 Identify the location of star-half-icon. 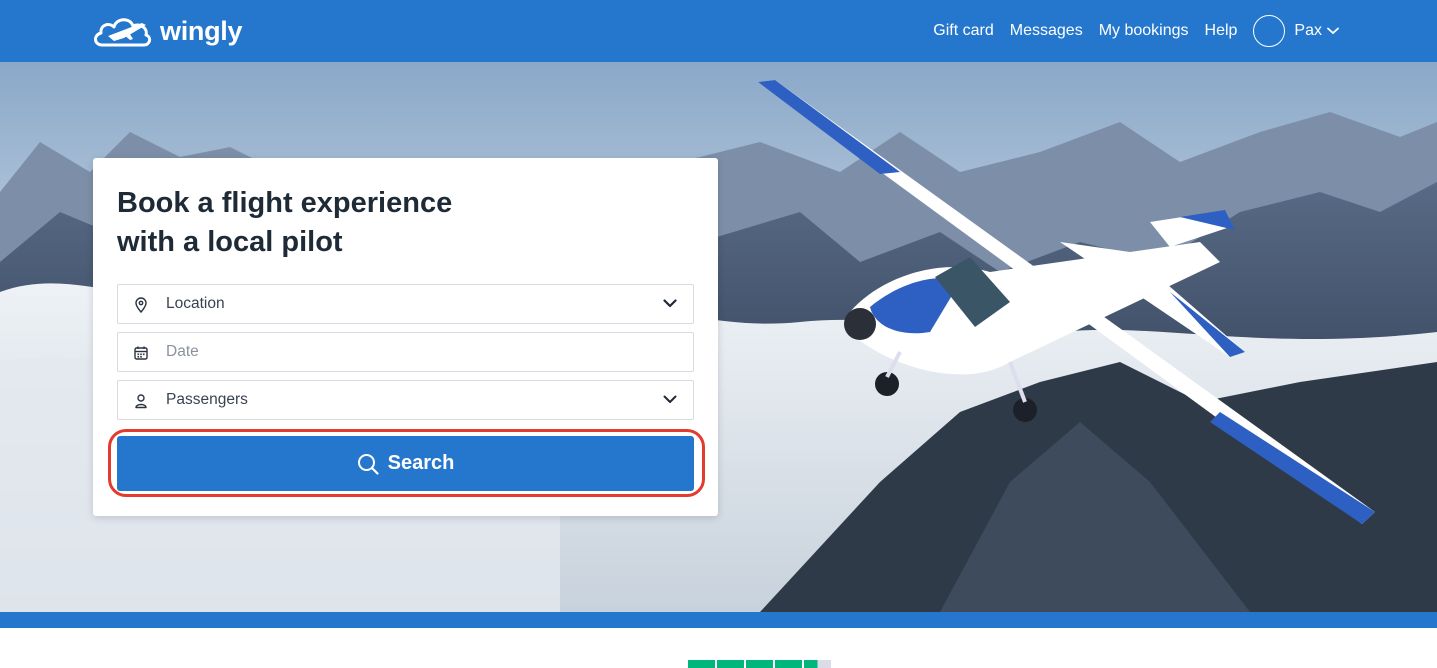
(817, 664).